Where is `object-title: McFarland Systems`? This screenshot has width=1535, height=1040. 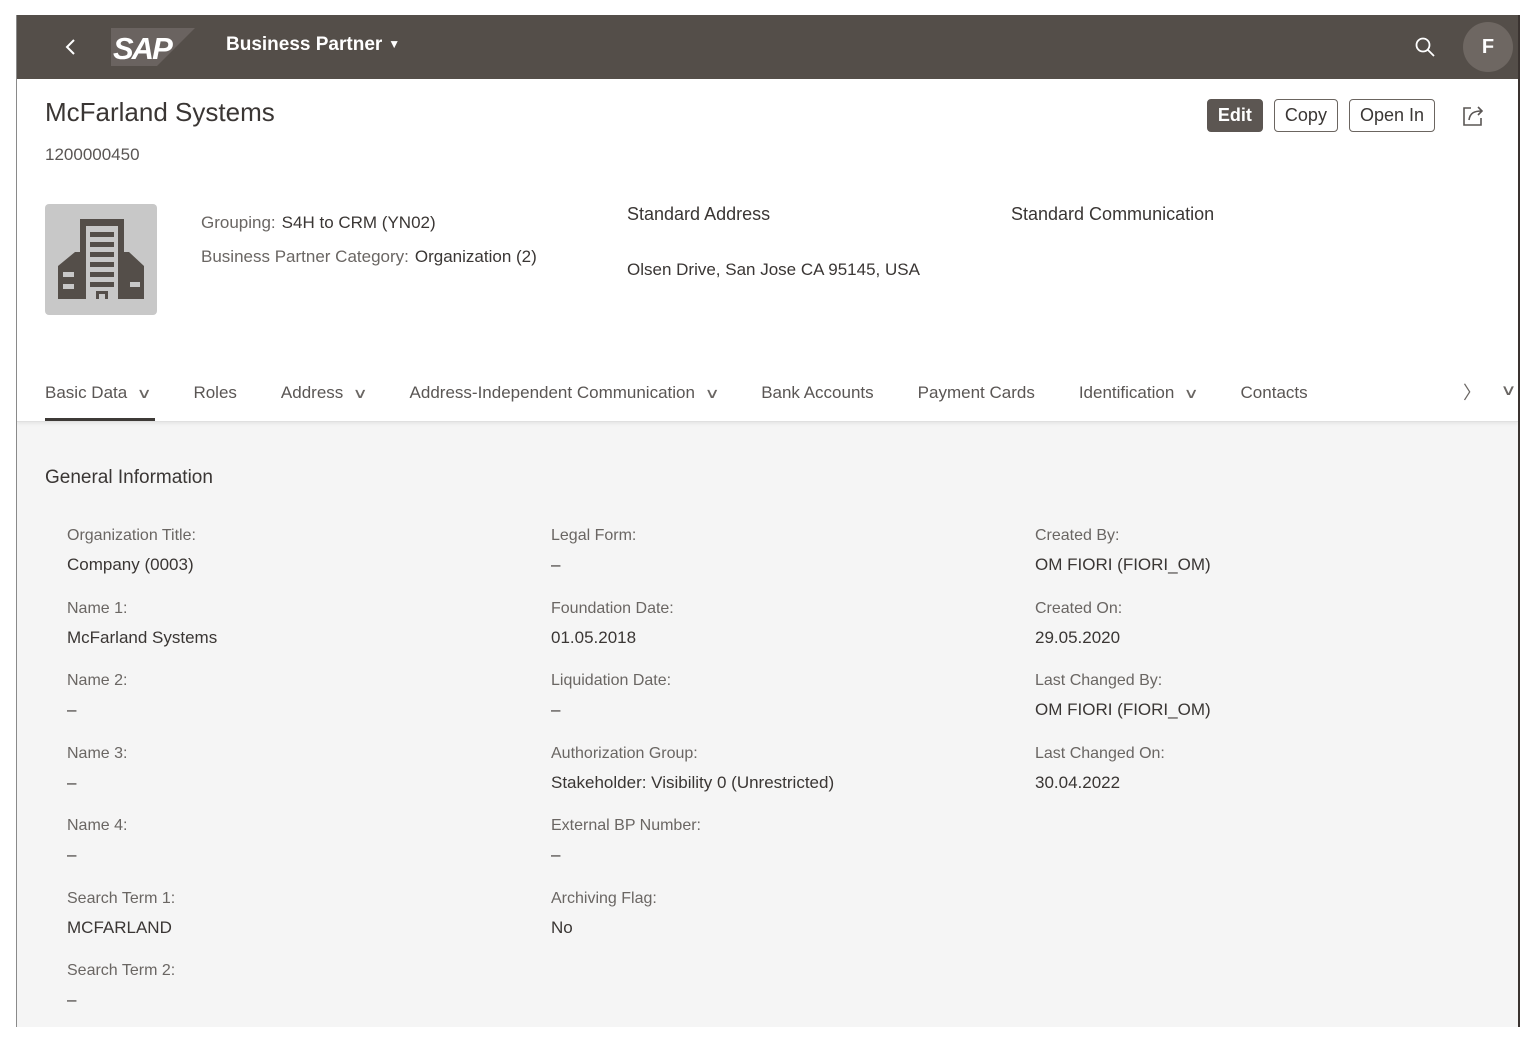
object-title: McFarland Systems is located at coordinates (160, 112).